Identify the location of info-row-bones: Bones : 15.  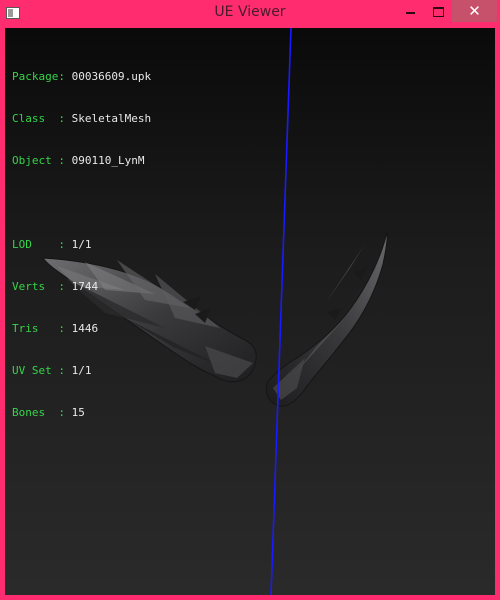
(81, 413).